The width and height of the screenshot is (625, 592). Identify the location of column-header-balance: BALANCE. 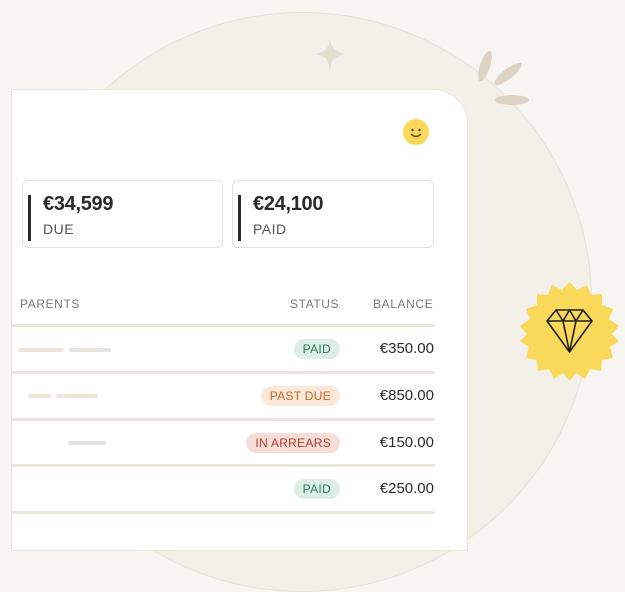
(403, 304).